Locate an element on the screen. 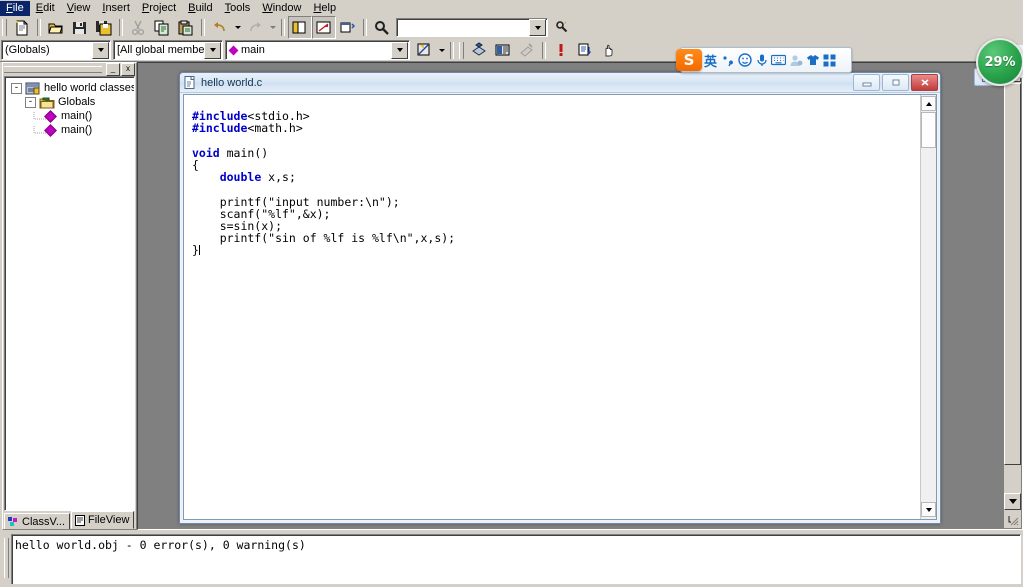 This screenshot has height=587, width=1023. fileview-icon is located at coordinates (80, 520).